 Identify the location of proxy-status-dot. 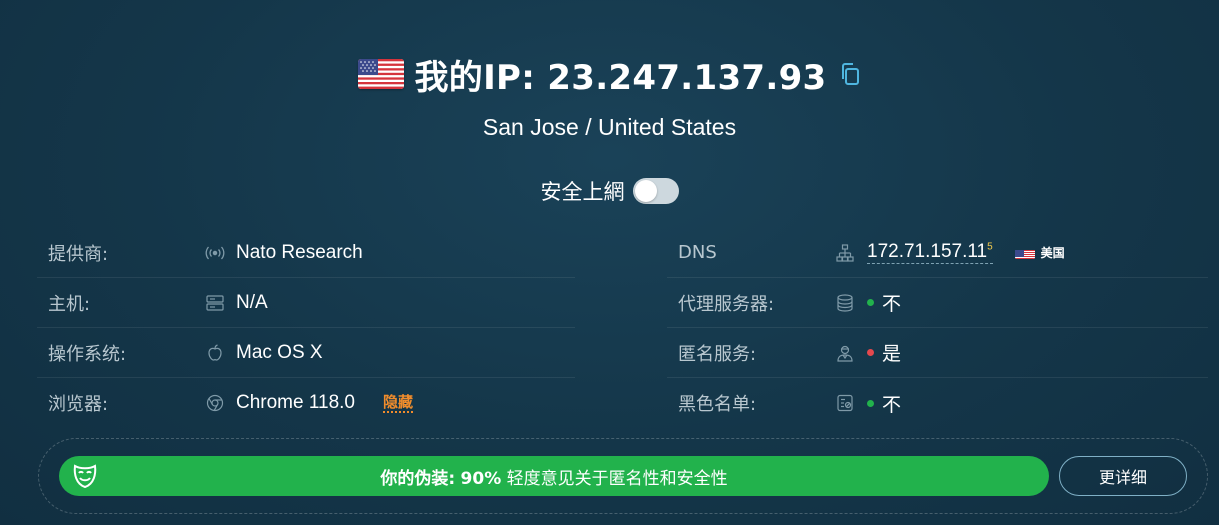
(870, 302).